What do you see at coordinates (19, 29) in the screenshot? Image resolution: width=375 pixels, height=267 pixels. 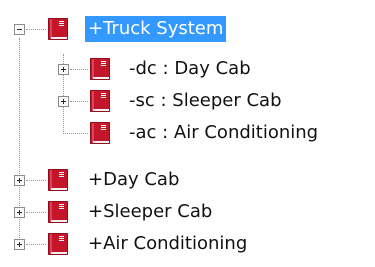 I see `collapse-icon` at bounding box center [19, 29].